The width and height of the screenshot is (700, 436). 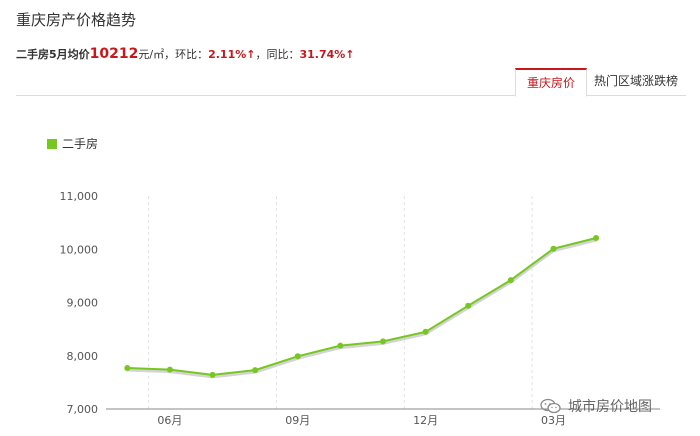 What do you see at coordinates (297, 420) in the screenshot?
I see `x-tick-label: 09月` at bounding box center [297, 420].